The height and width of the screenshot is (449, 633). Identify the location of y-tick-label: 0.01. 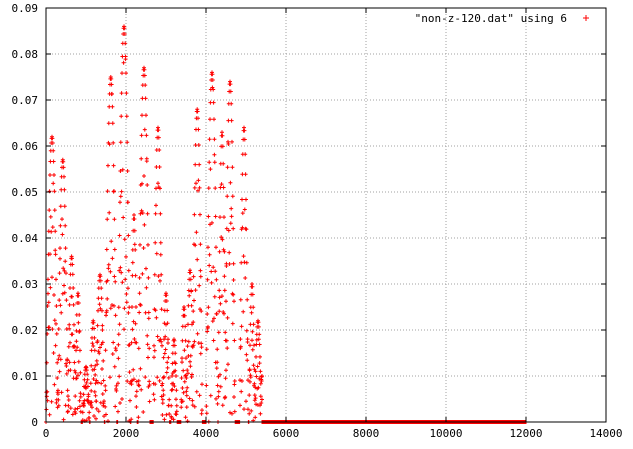
(25, 376).